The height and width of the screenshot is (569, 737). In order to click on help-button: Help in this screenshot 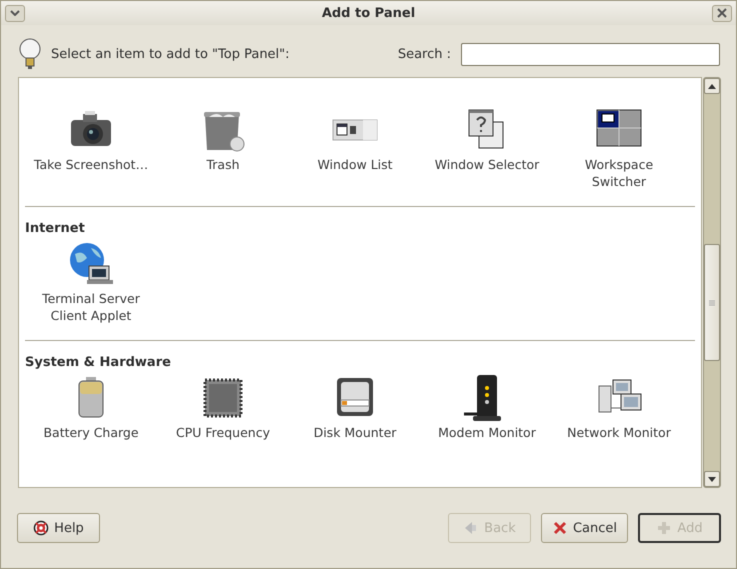, I will do `click(58, 528)`.